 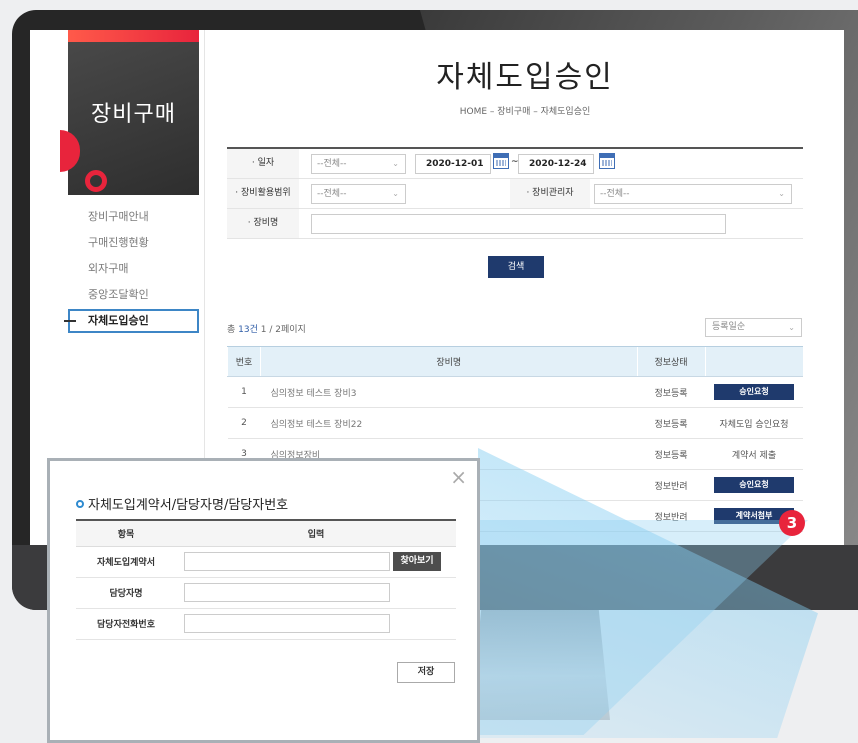 What do you see at coordinates (263, 223) in the screenshot?
I see `name-label: · 장비명` at bounding box center [263, 223].